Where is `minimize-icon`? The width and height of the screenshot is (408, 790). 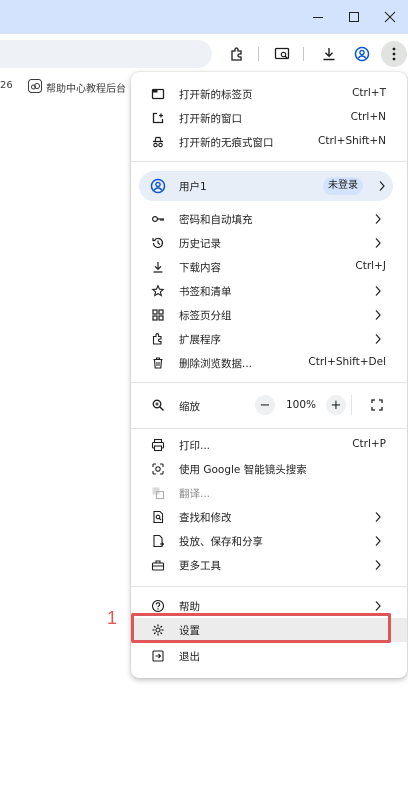
minimize-icon is located at coordinates (318, 17).